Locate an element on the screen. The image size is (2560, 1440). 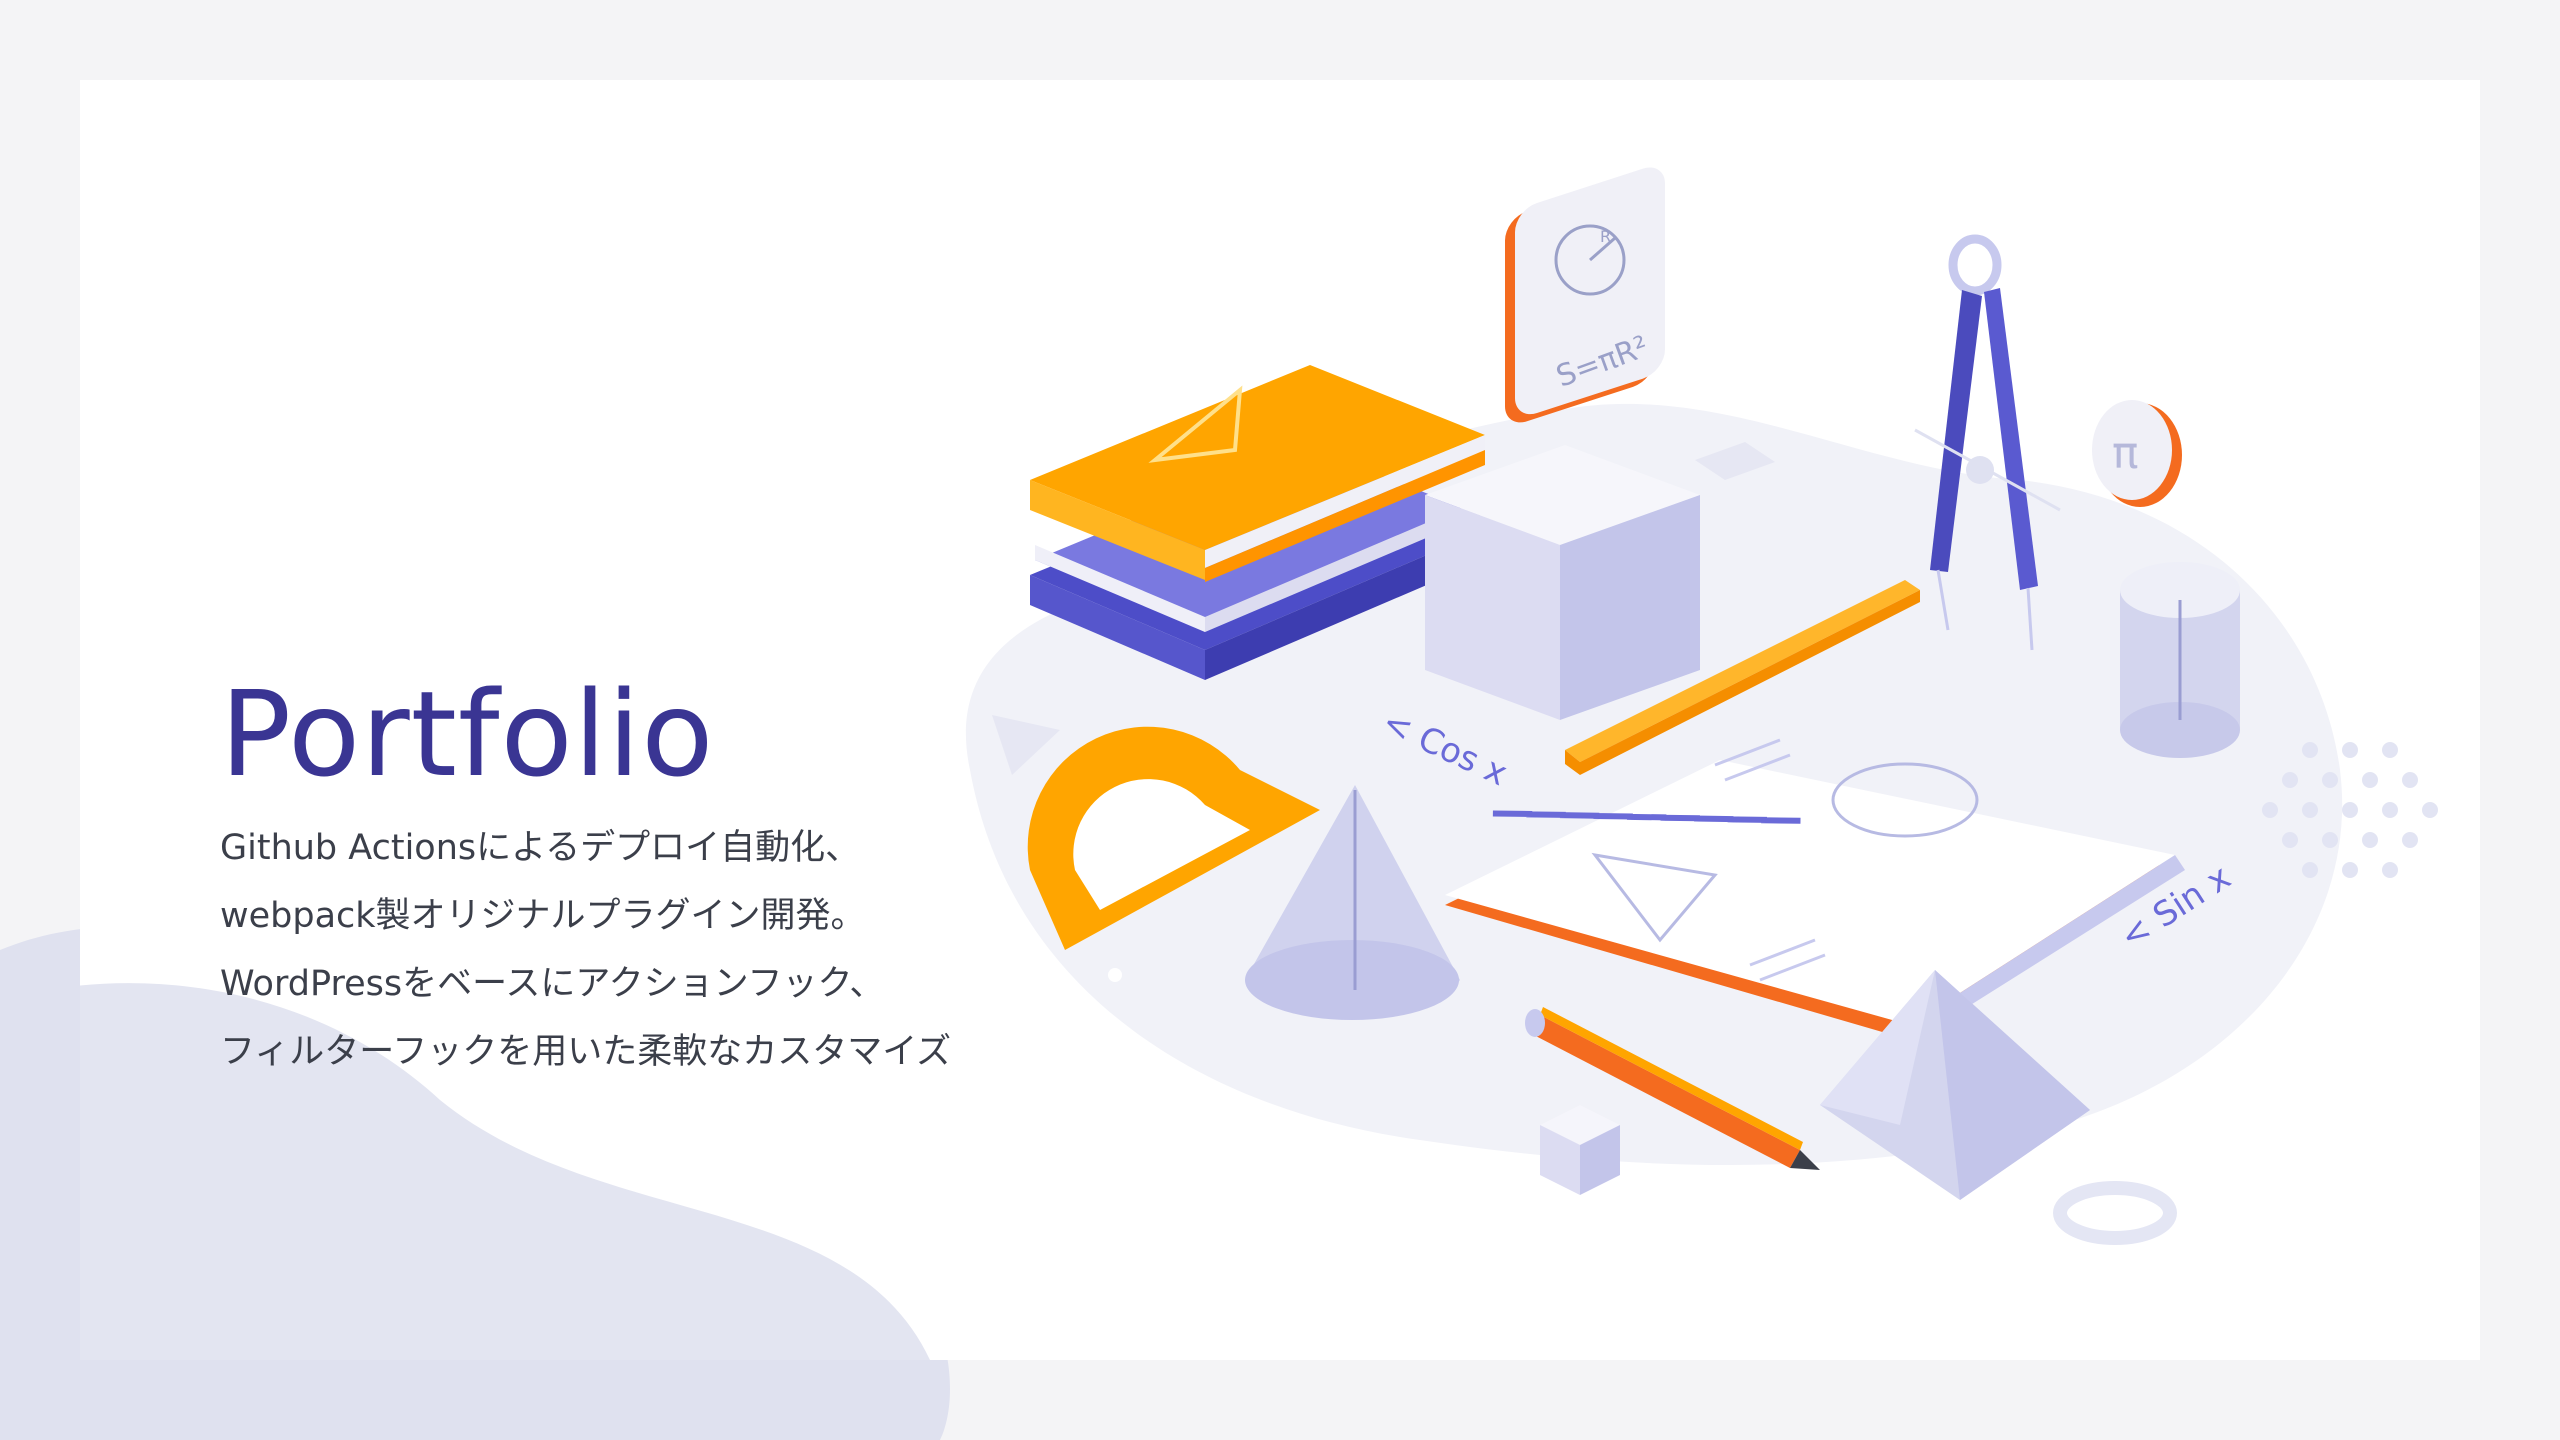
ring-icon is located at coordinates (2115, 1213).